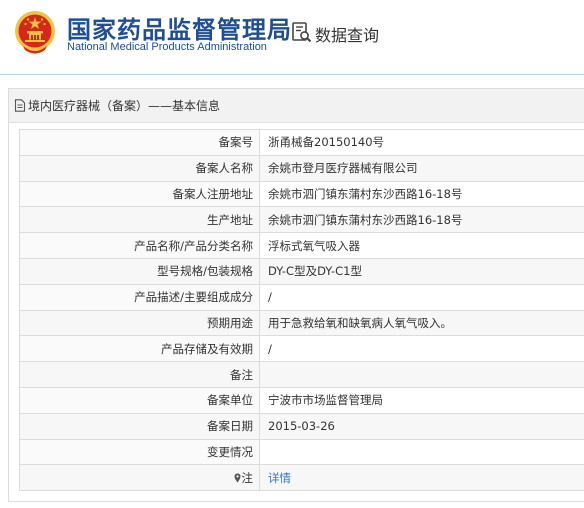 The image size is (584, 508). I want to click on table-row: 产品存储及有效期 /, so click(301, 349).